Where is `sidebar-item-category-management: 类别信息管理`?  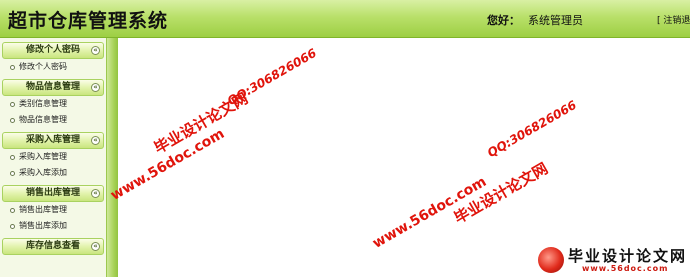
sidebar-item-category-management: 类别信息管理 is located at coordinates (53, 104).